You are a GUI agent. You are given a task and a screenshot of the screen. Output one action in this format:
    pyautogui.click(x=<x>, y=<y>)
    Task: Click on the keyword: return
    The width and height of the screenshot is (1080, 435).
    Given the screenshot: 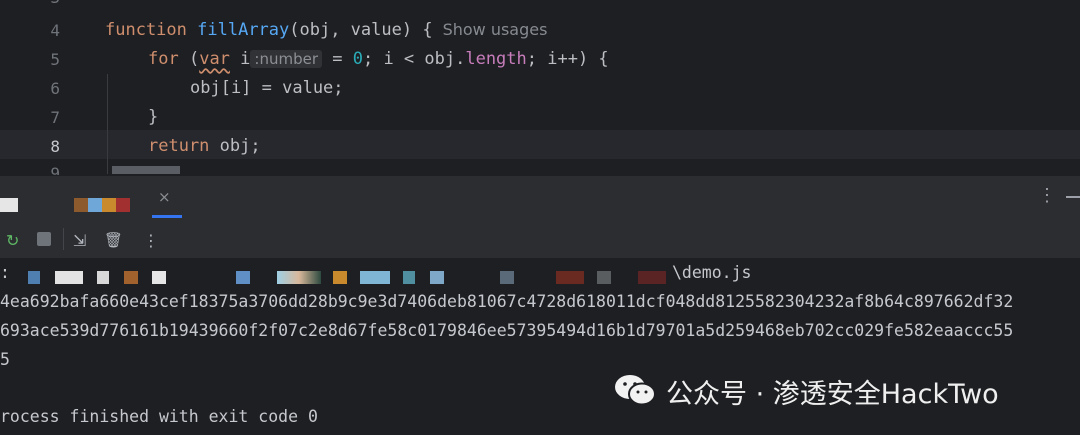 What is the action you would take?
    pyautogui.click(x=179, y=146)
    